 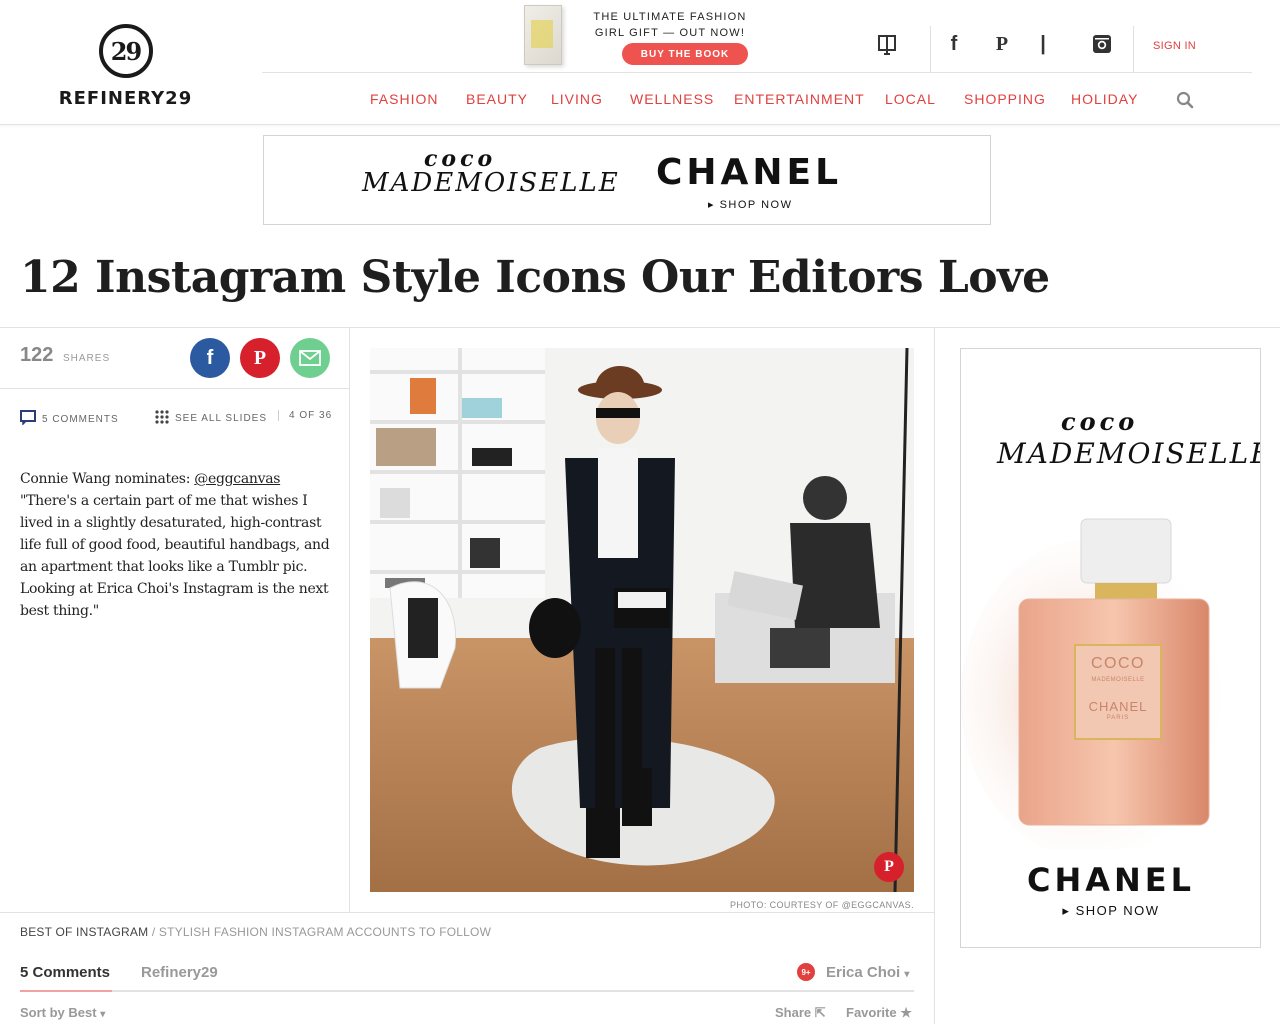 What do you see at coordinates (793, 1012) in the screenshot?
I see `share-label: Share` at bounding box center [793, 1012].